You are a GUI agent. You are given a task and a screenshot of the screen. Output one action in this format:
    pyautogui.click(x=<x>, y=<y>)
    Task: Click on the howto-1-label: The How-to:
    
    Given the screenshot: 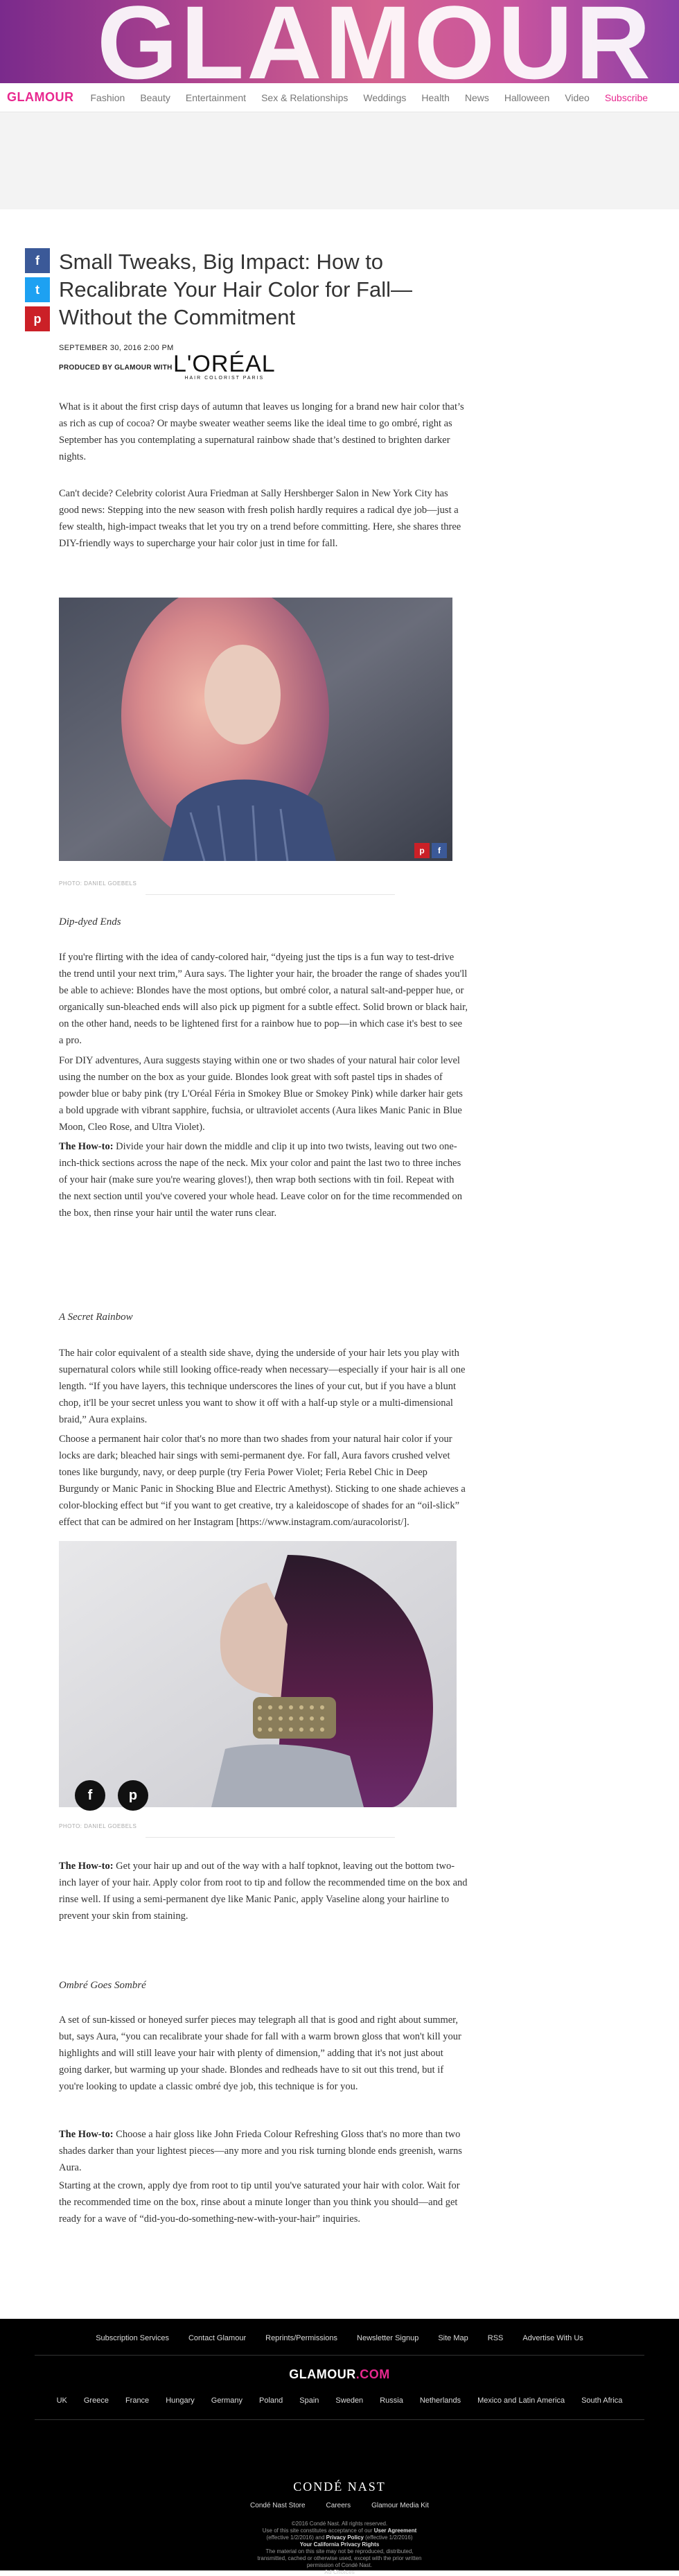 What is the action you would take?
    pyautogui.click(x=86, y=1146)
    